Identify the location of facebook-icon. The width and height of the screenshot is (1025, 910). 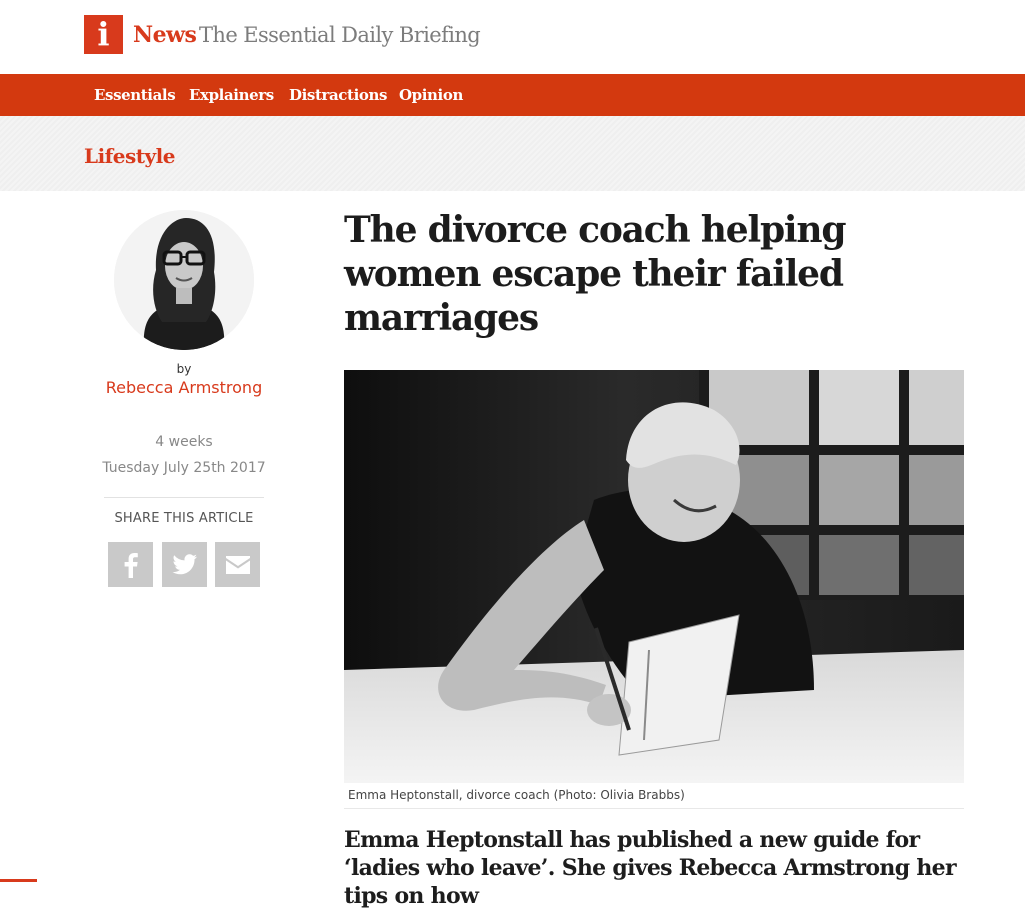
(131, 565).